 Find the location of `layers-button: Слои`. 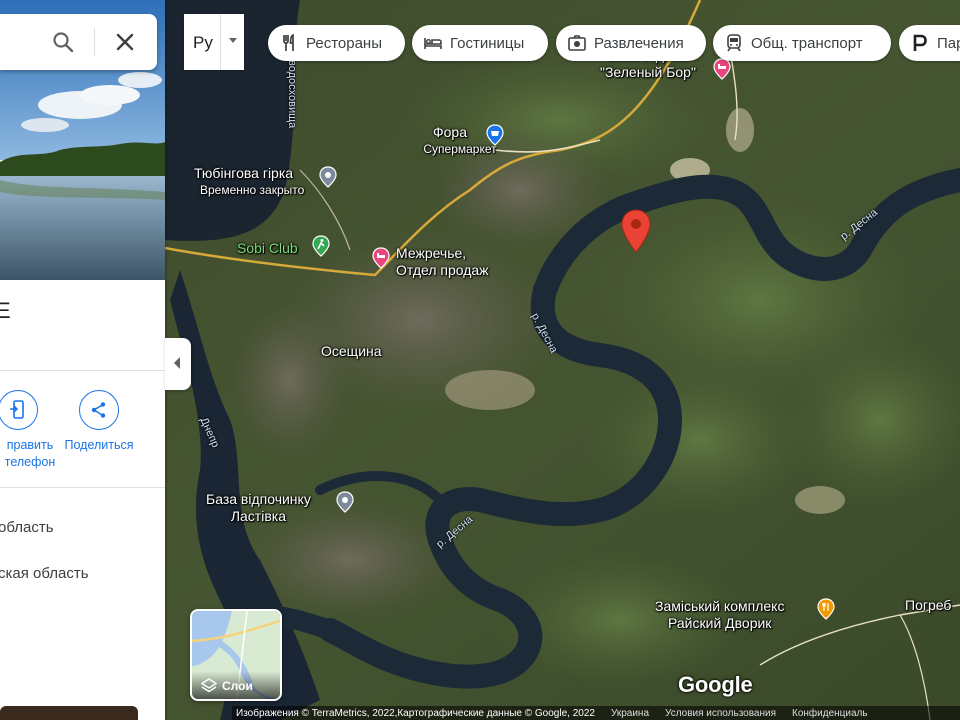

layers-button: Слои is located at coordinates (236, 655).